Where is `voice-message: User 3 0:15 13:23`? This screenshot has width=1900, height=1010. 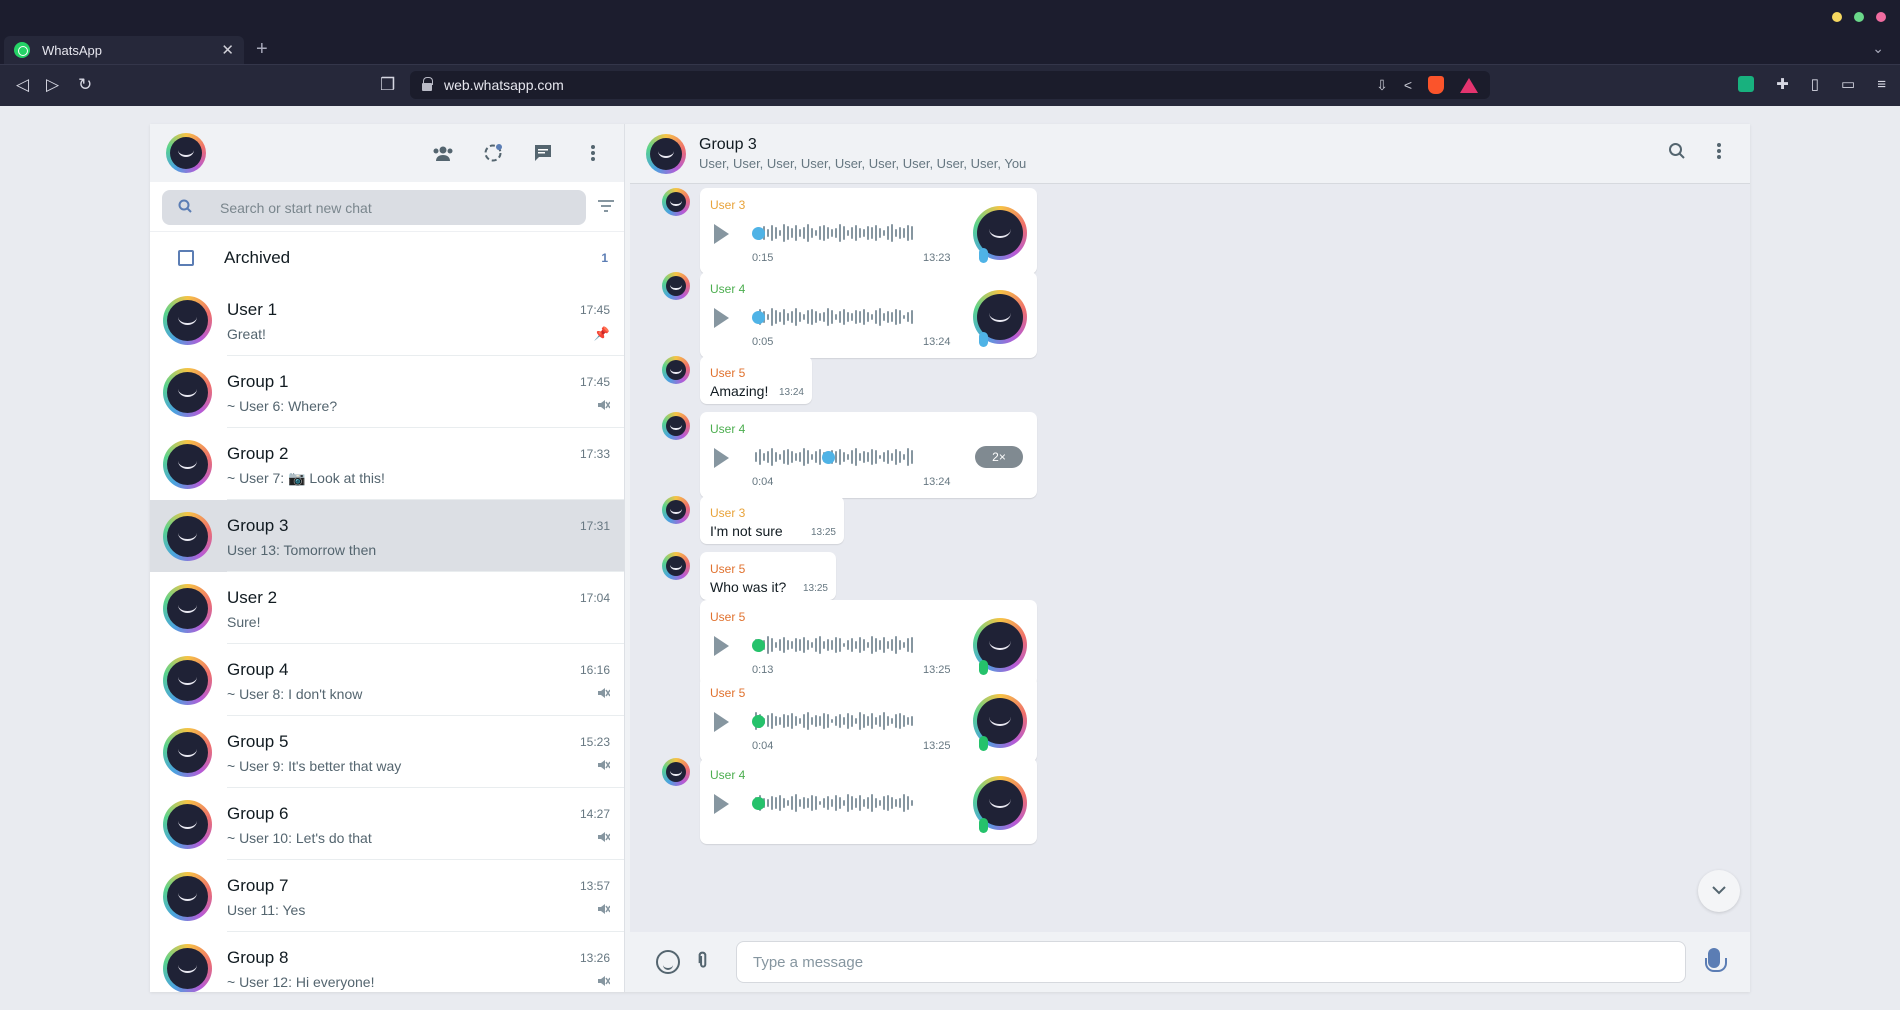 voice-message: User 3 0:15 13:23 is located at coordinates (849, 231).